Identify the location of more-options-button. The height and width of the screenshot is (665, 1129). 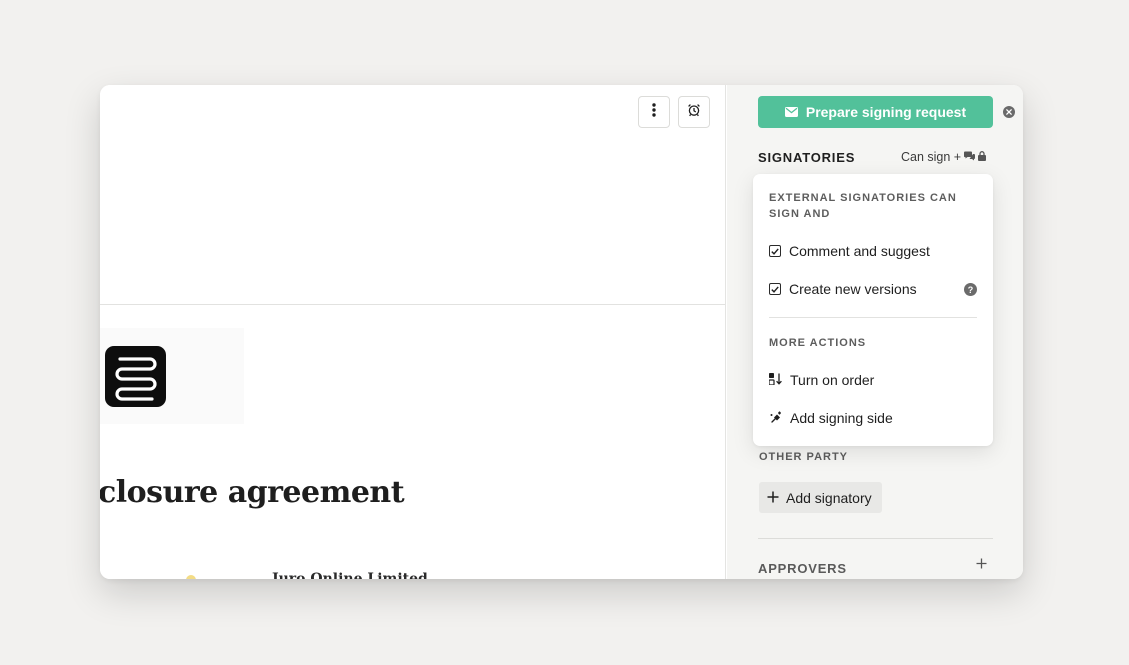
(654, 112).